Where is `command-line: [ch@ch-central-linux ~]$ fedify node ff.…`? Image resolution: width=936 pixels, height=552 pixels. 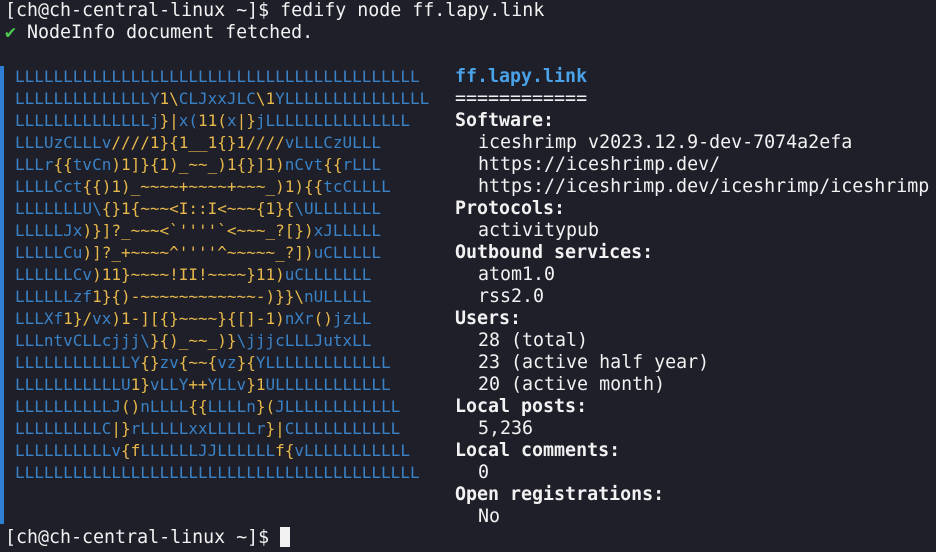 command-line: [ch@ch-central-linux ~]$ fedify node ff.… is located at coordinates (274, 11).